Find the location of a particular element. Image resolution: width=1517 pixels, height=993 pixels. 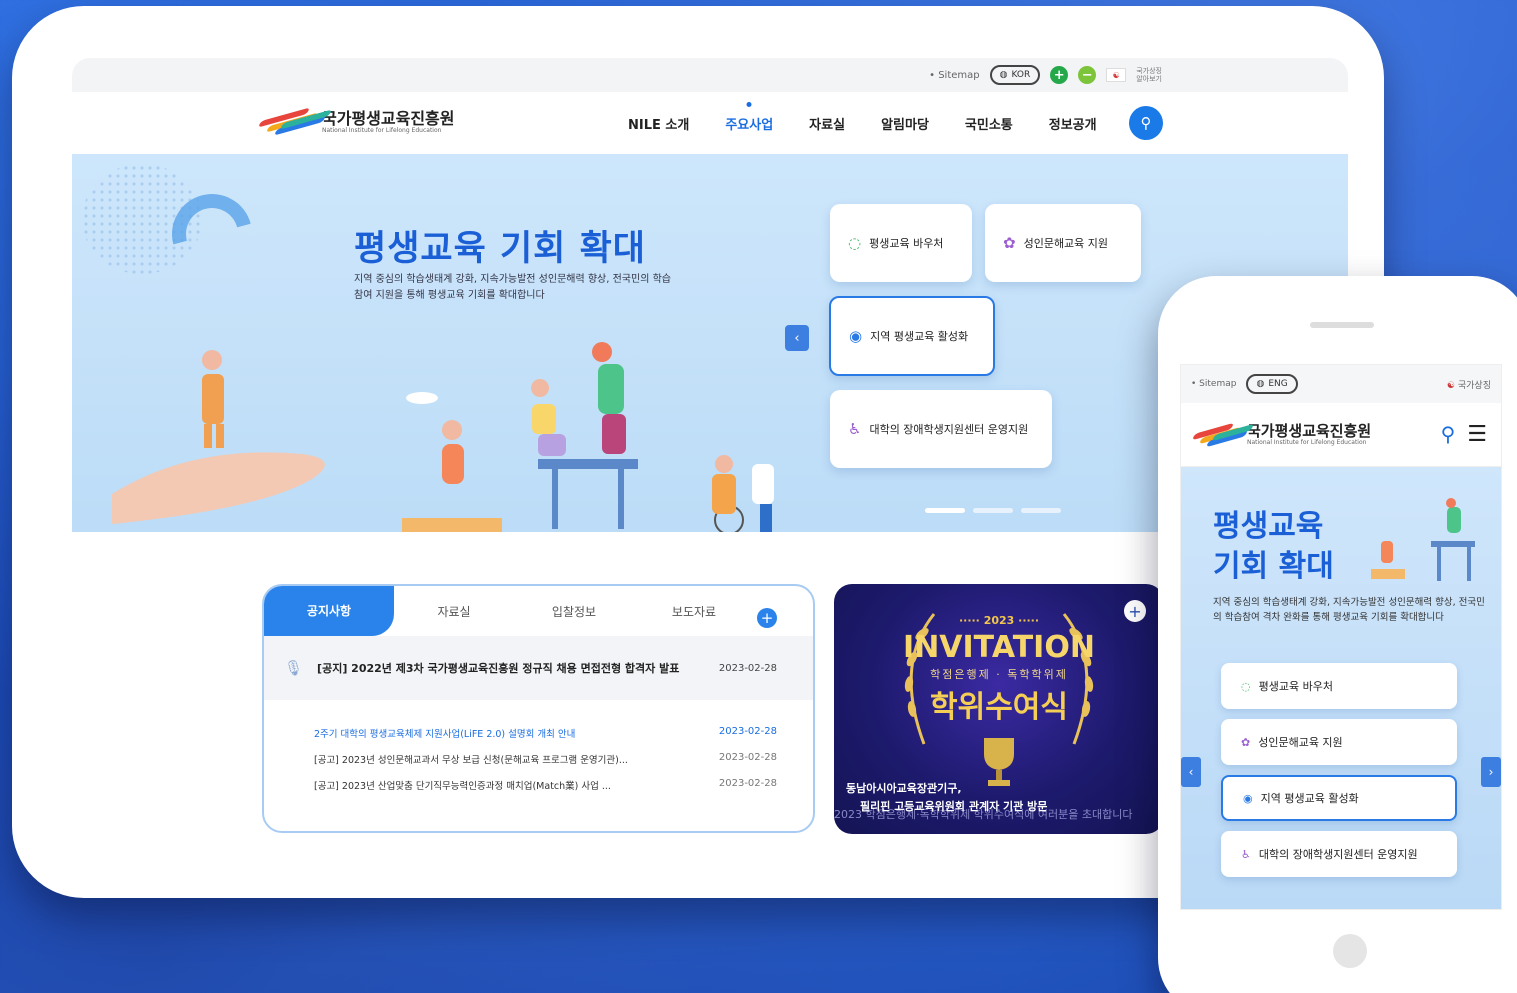

microphone-icon: 🎙 is located at coordinates (294, 668).